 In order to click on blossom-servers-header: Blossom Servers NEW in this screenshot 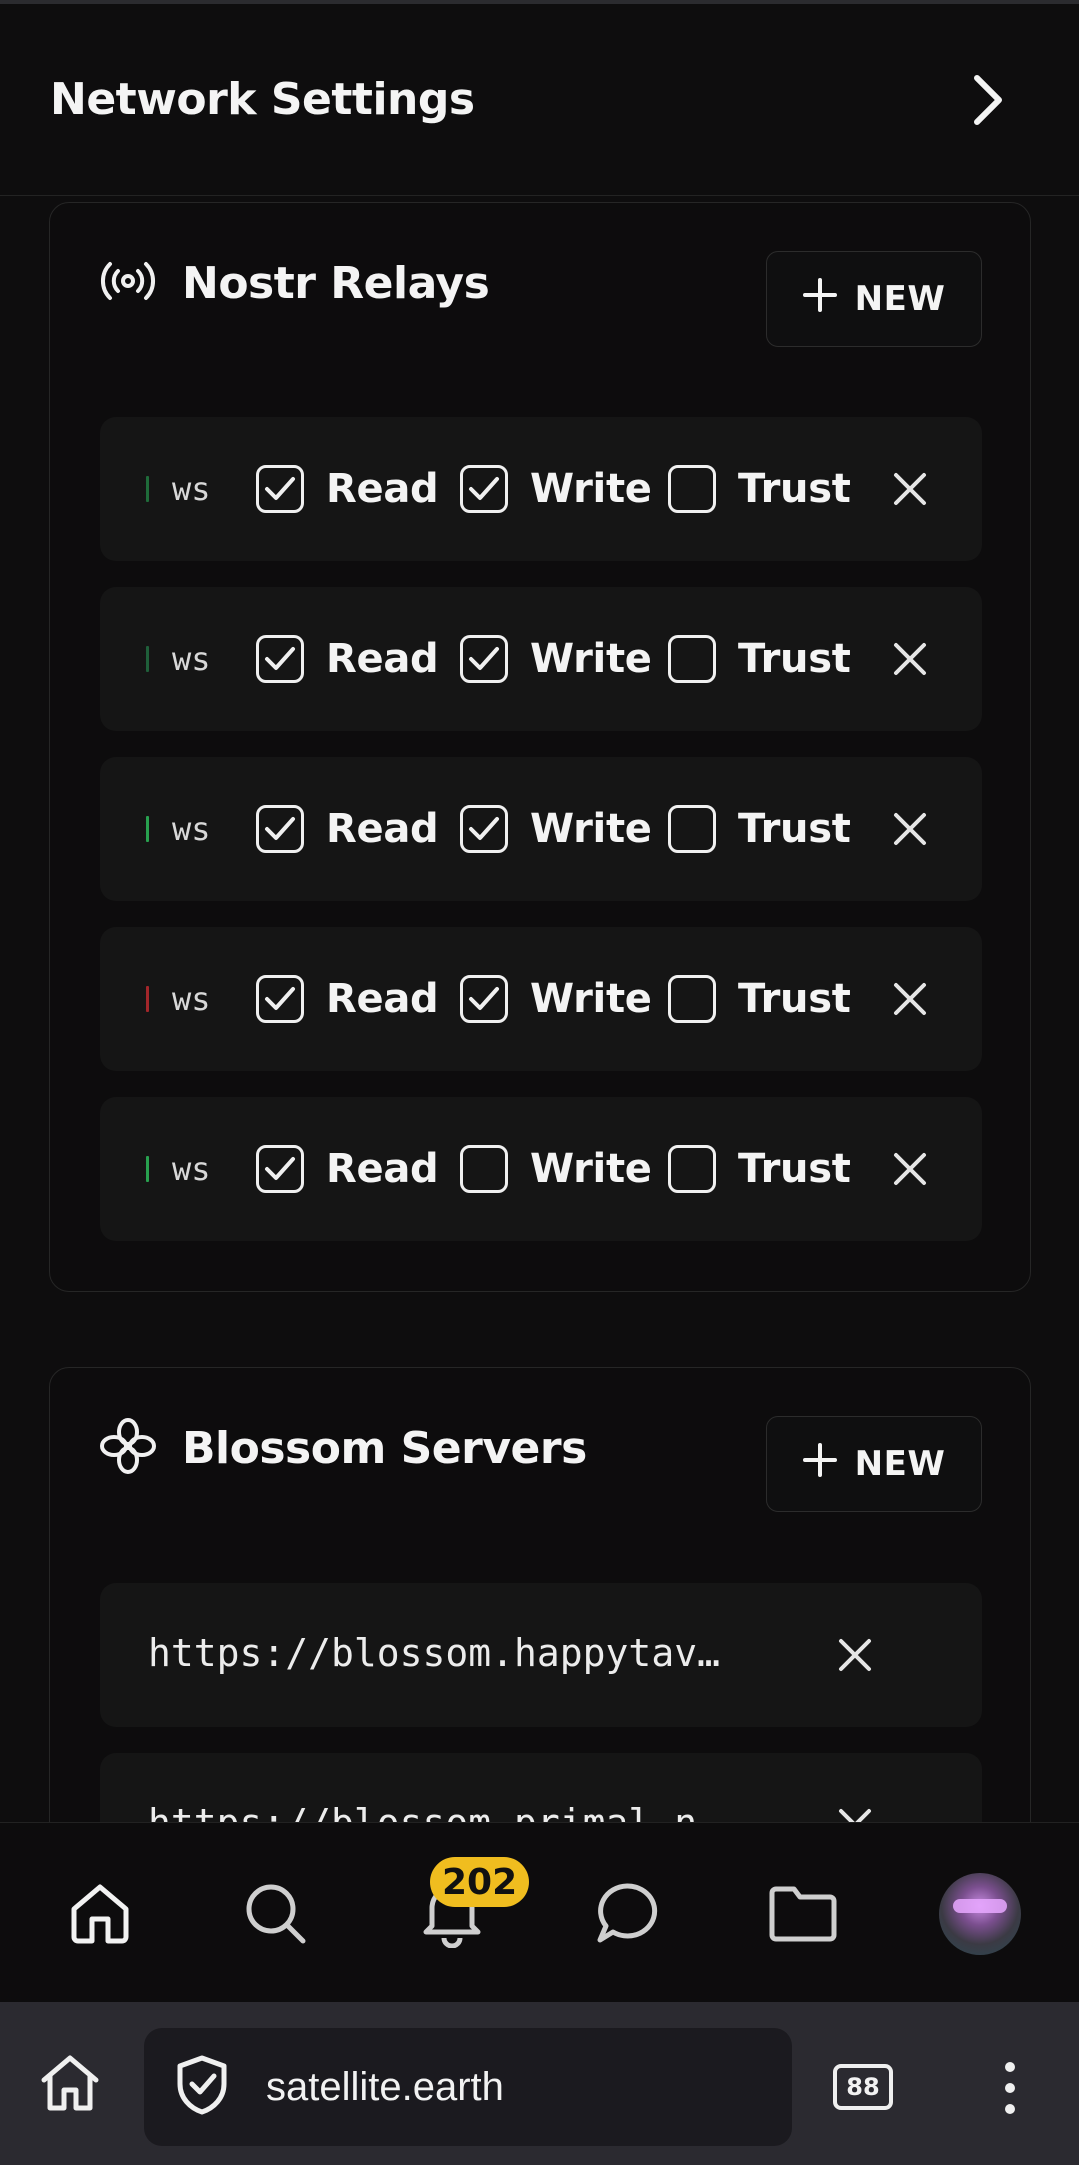, I will do `click(540, 1464)`.